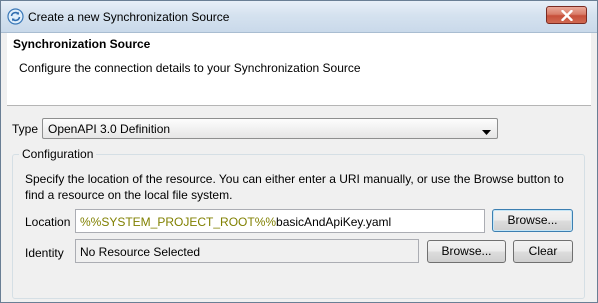  I want to click on chevron-down-icon, so click(486, 132).